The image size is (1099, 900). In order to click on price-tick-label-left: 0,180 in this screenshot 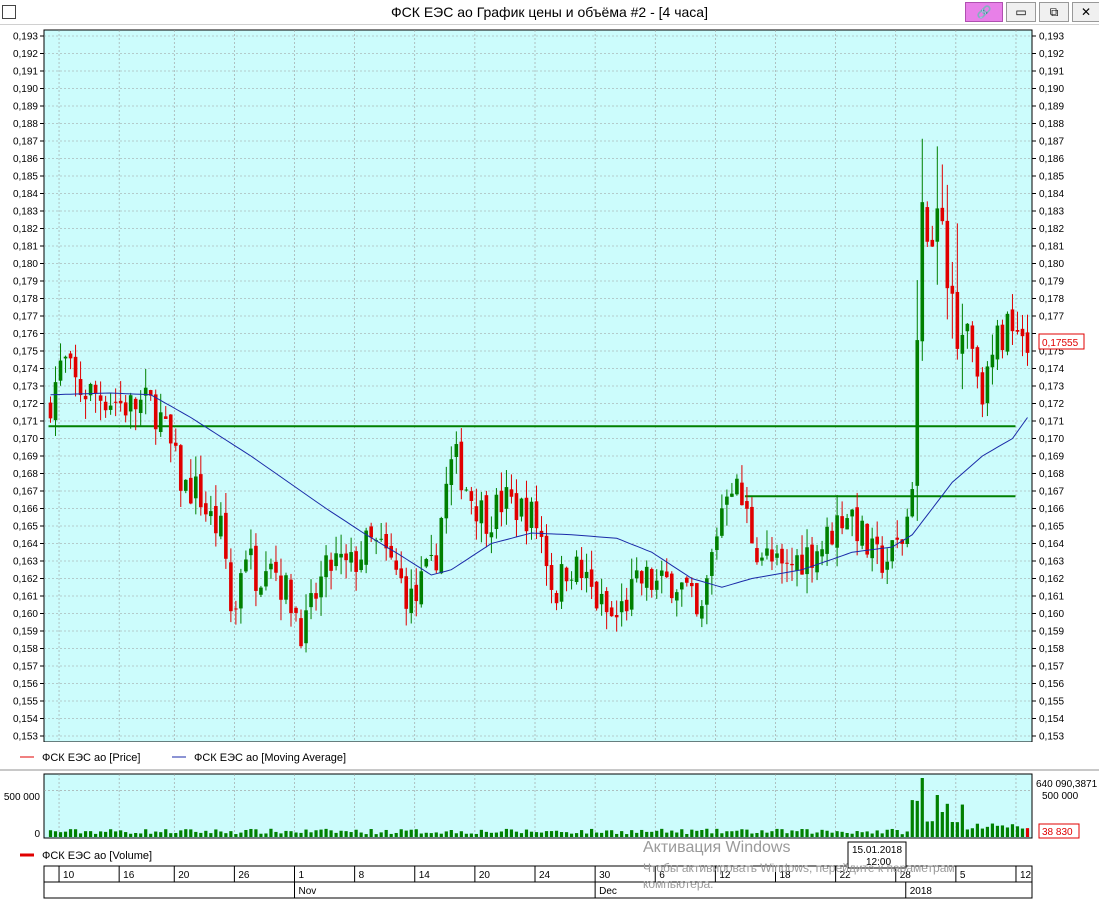, I will do `click(25, 264)`.